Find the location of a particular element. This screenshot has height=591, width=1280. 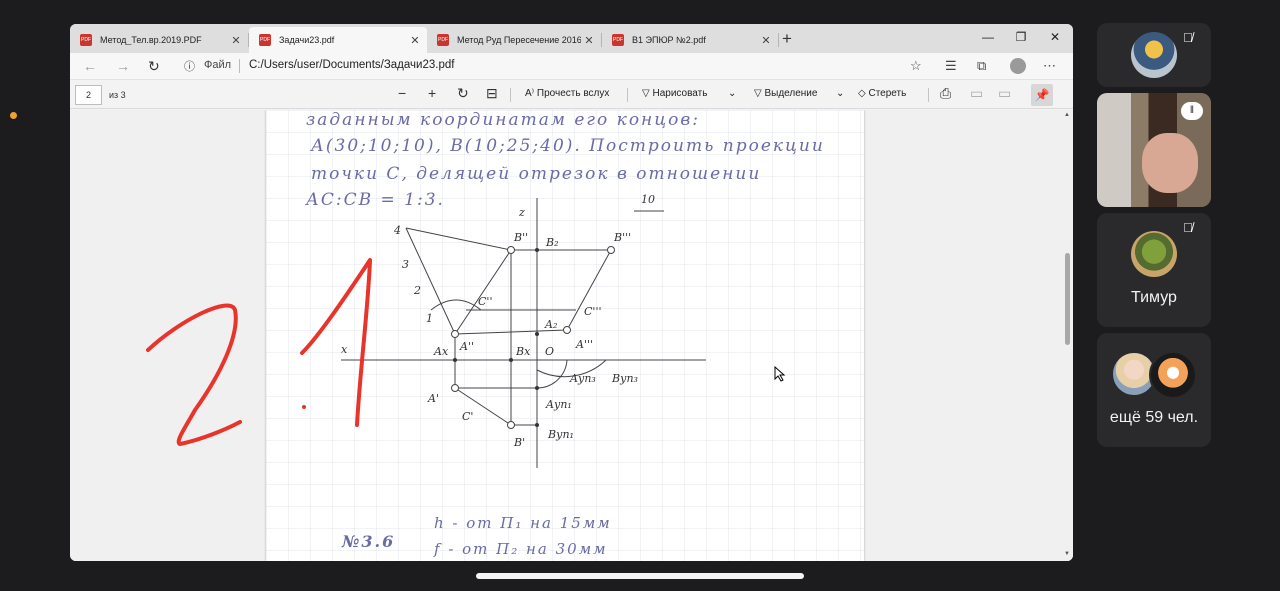

save-as-icon: ▭ is located at coordinates (1004, 93).